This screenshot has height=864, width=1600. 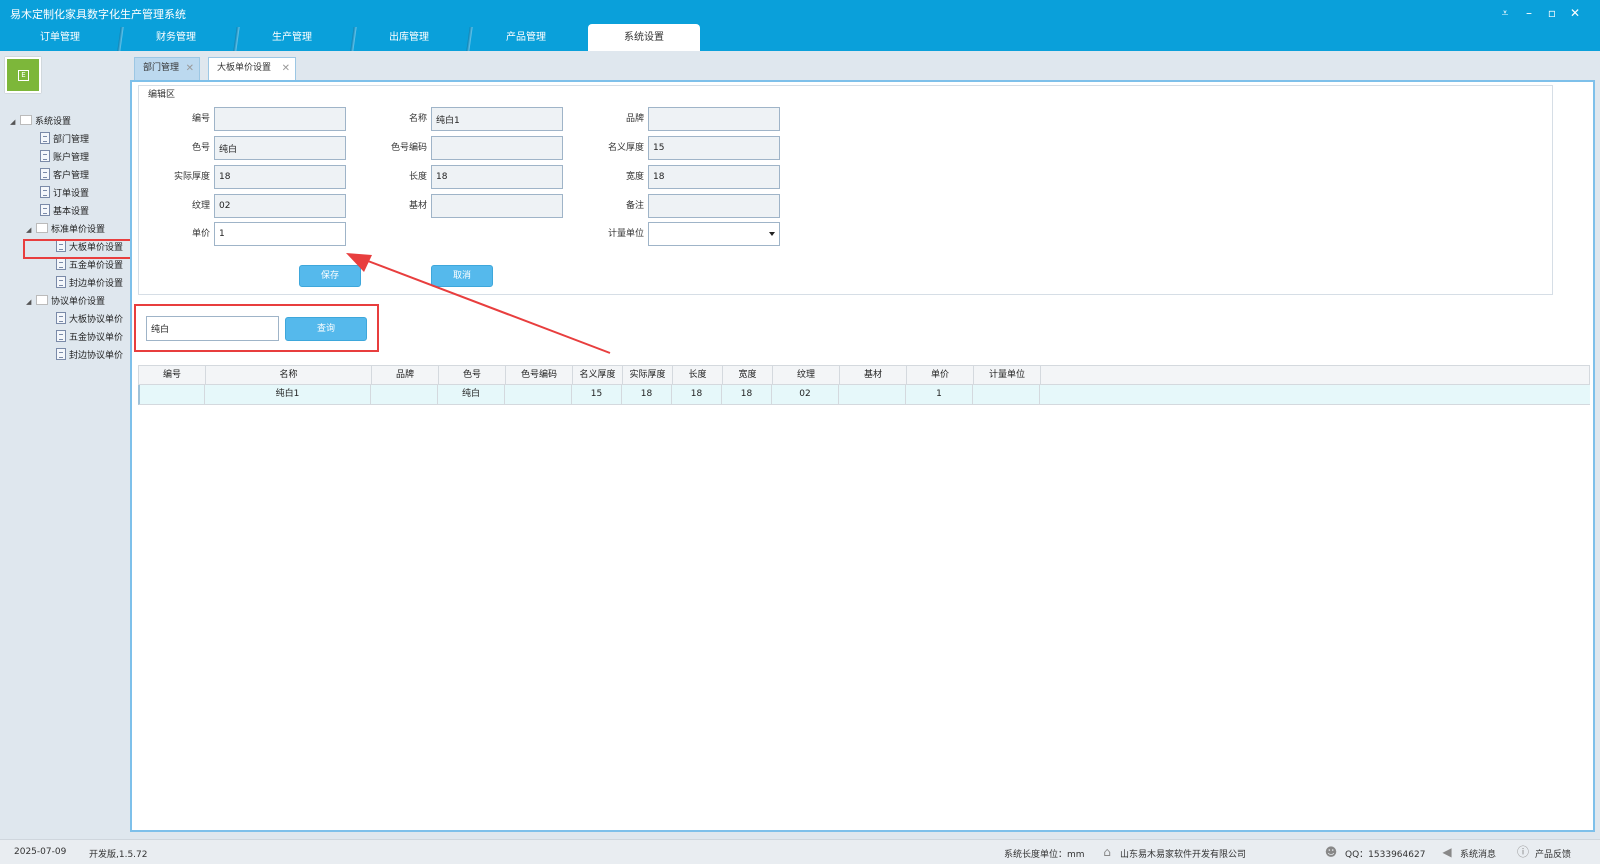 What do you see at coordinates (598, 375) in the screenshot?
I see `column-header: 名义厚度` at bounding box center [598, 375].